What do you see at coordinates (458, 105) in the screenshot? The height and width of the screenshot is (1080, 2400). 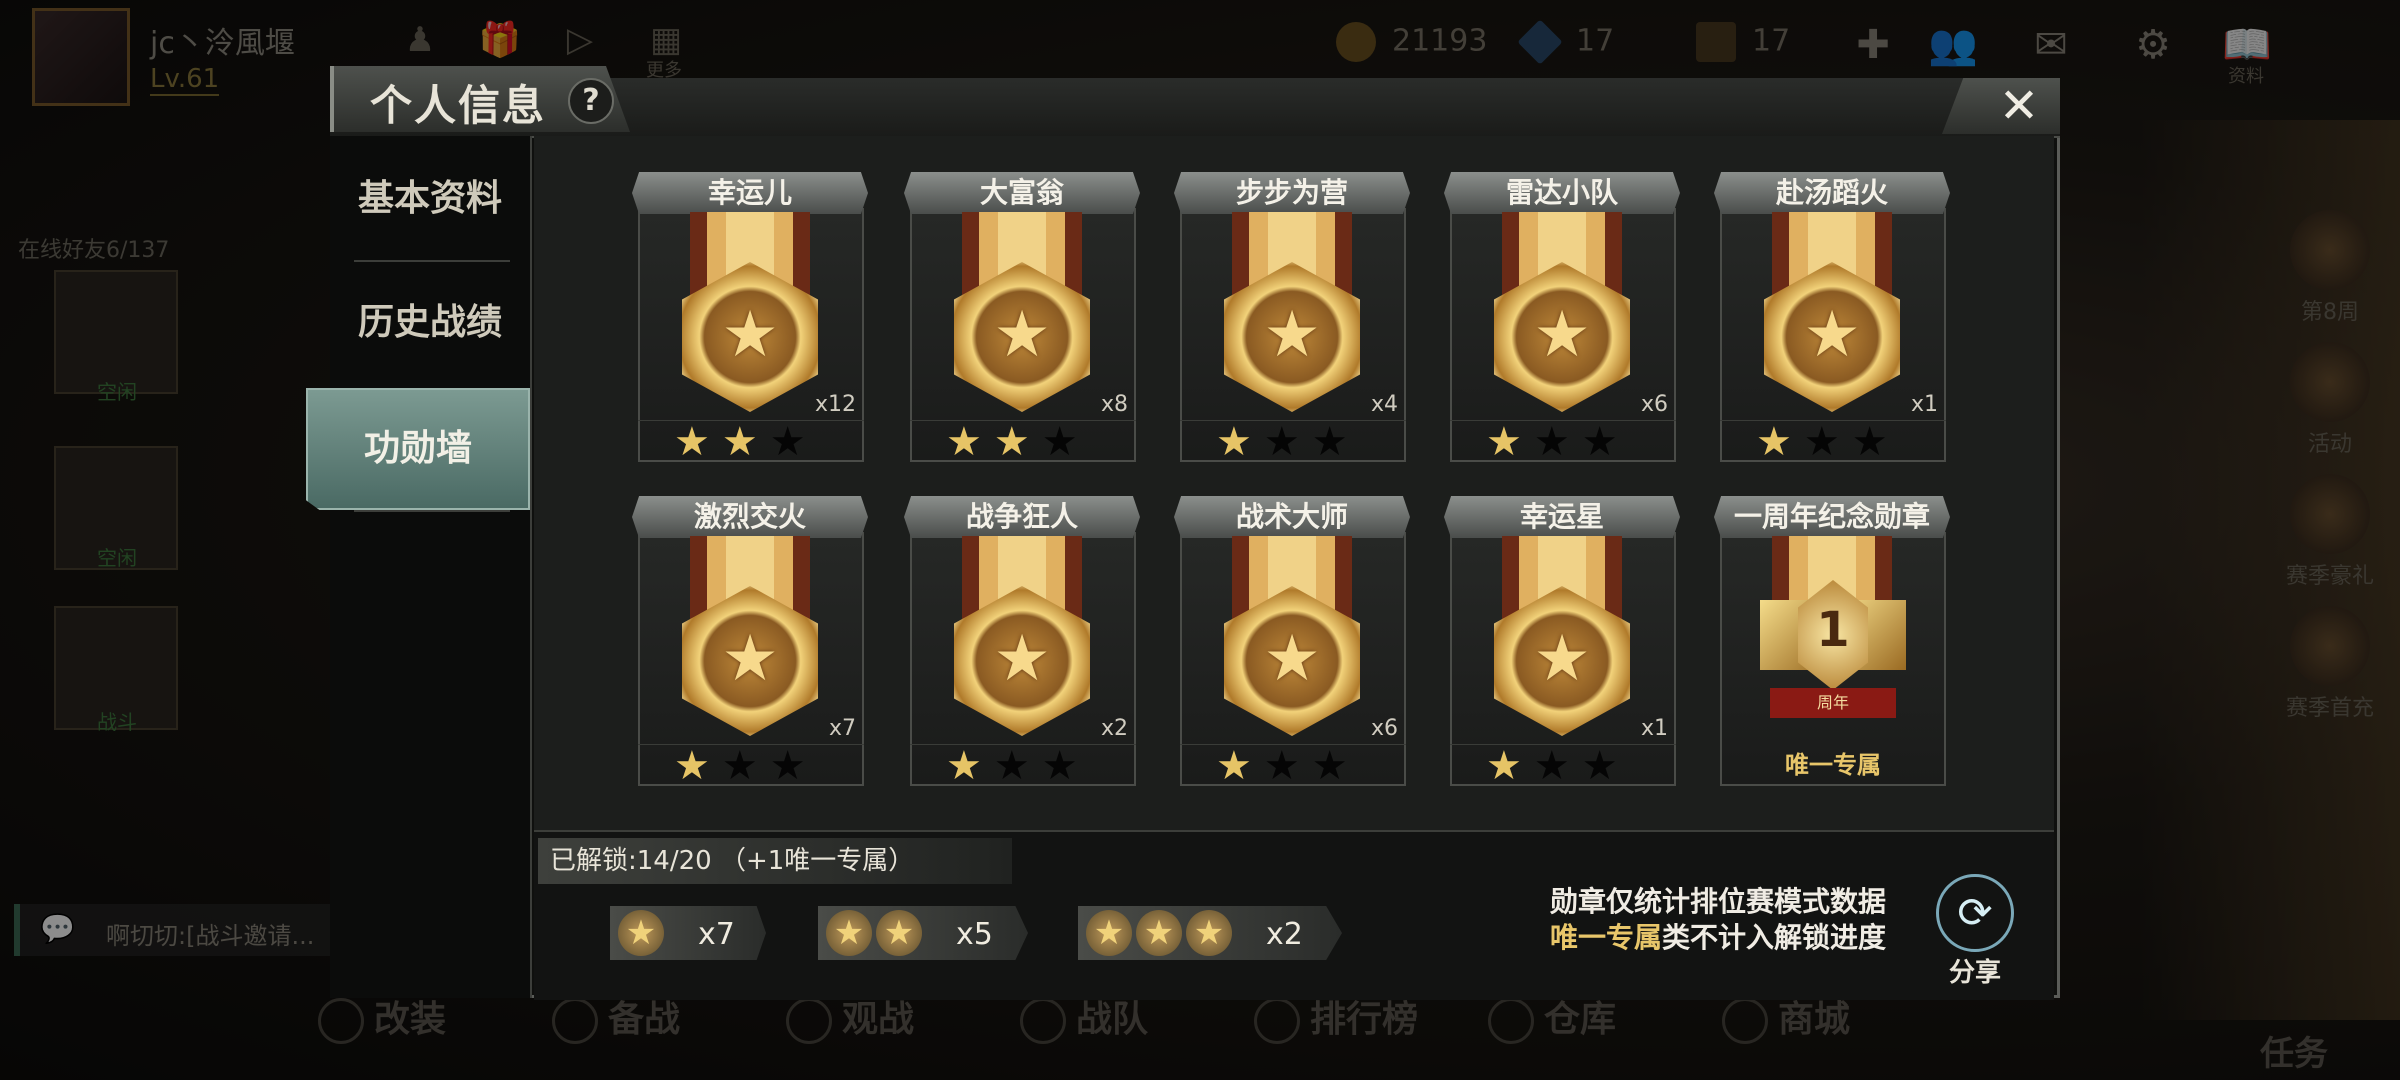 I see `dialog-title: 个人信息` at bounding box center [458, 105].